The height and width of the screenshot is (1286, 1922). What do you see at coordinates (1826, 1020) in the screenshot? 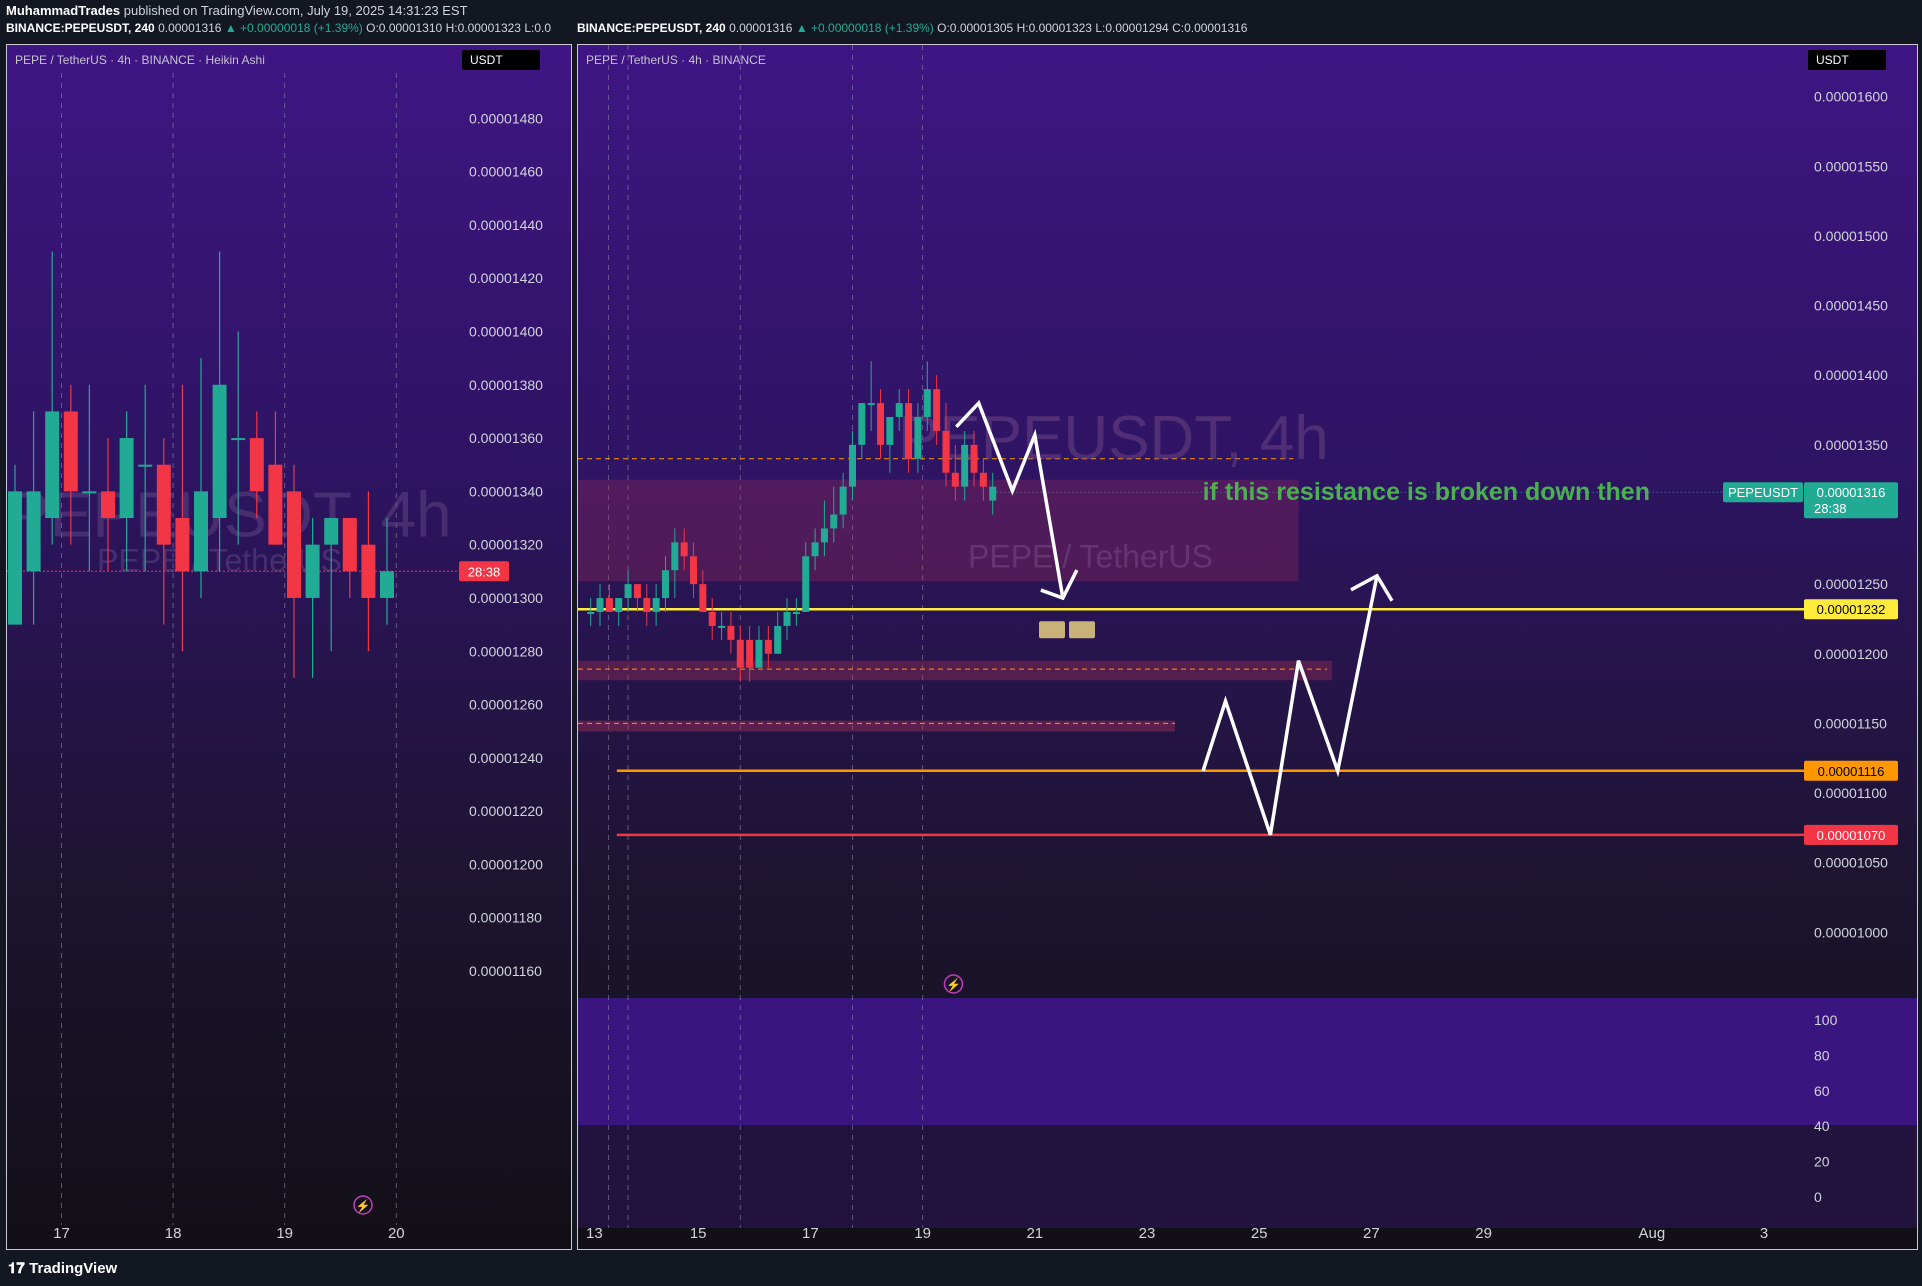
I see `osc-tick-label: 100` at bounding box center [1826, 1020].